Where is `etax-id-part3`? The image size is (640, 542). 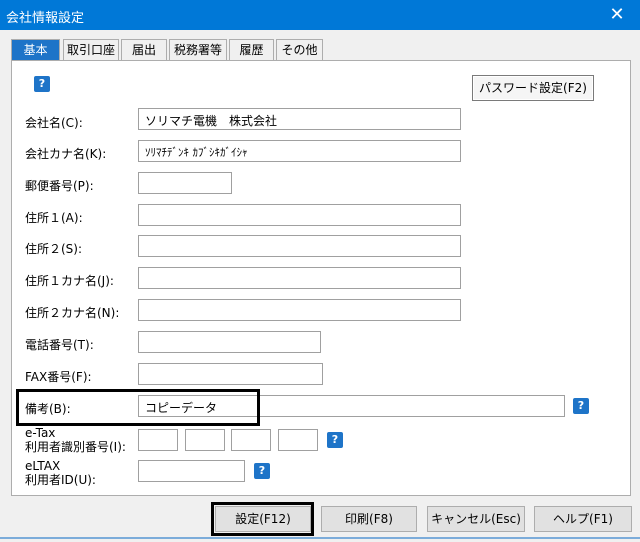
etax-id-part3 is located at coordinates (251, 440).